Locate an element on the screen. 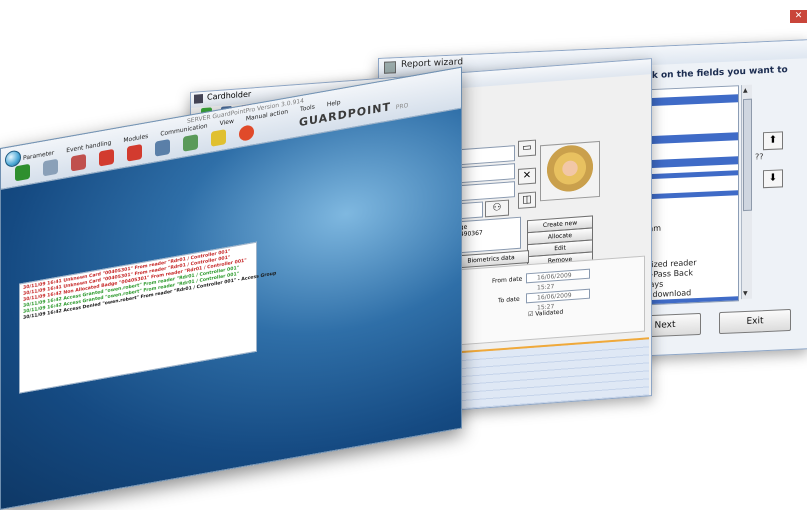 This screenshot has height=510, width=807. folder-icon: ▭ is located at coordinates (527, 148).